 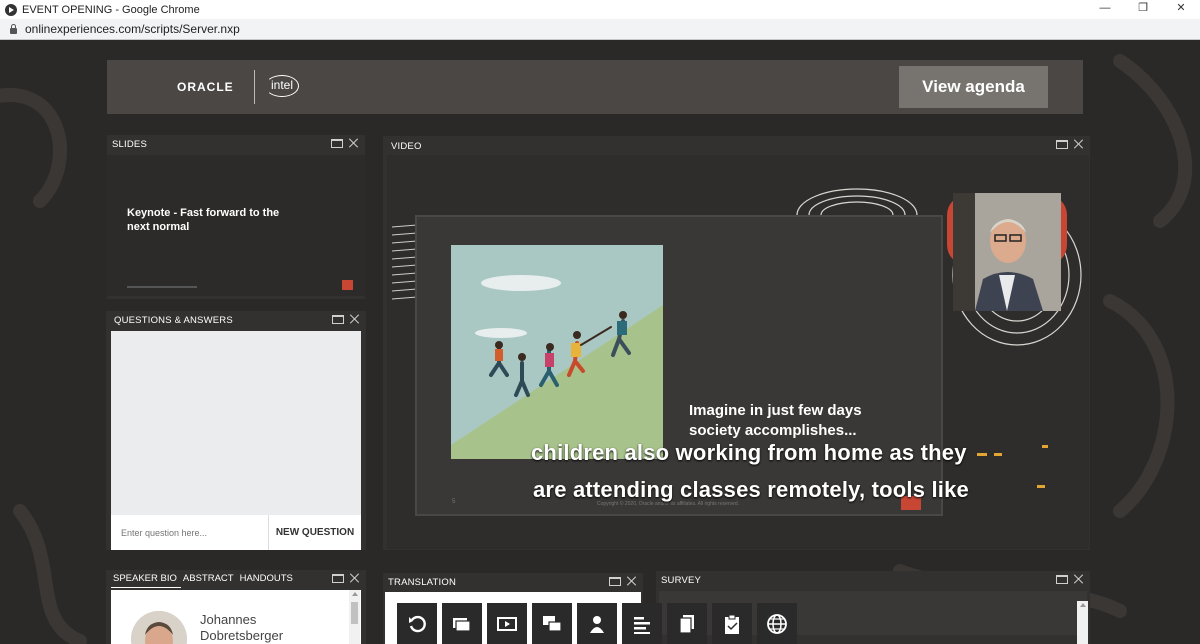 I want to click on hikers-illustration, so click(x=557, y=352).